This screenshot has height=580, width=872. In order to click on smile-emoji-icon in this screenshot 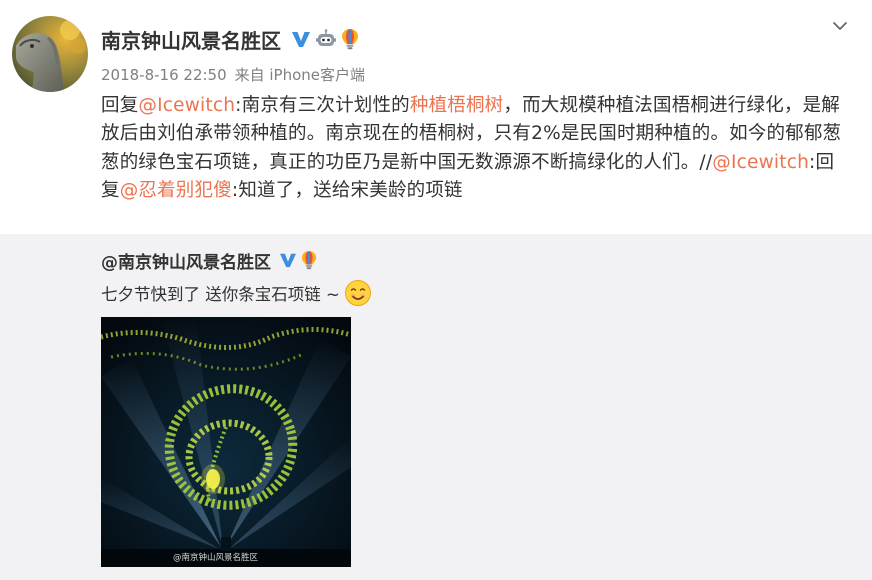, I will do `click(358, 293)`.